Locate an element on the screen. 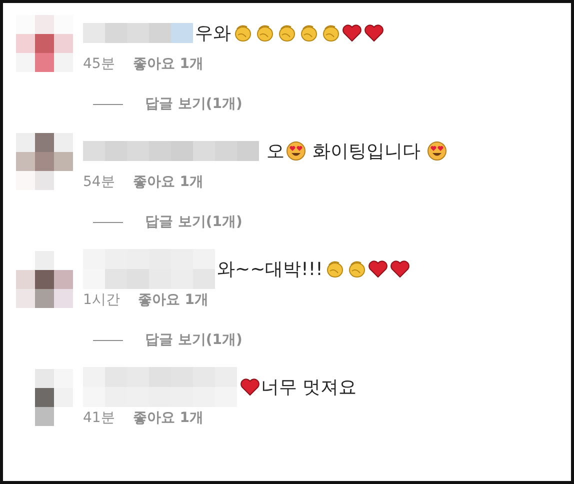 This screenshot has width=574, height=484. comment-time: 1시간 is located at coordinates (101, 300).